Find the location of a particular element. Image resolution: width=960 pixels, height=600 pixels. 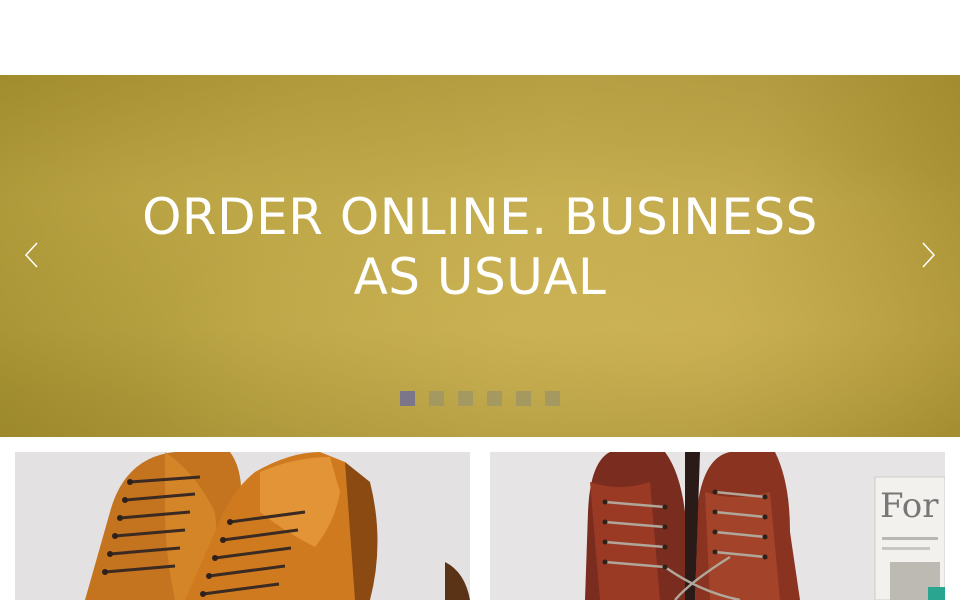

burgundy-boots-image: For is located at coordinates (717, 526).